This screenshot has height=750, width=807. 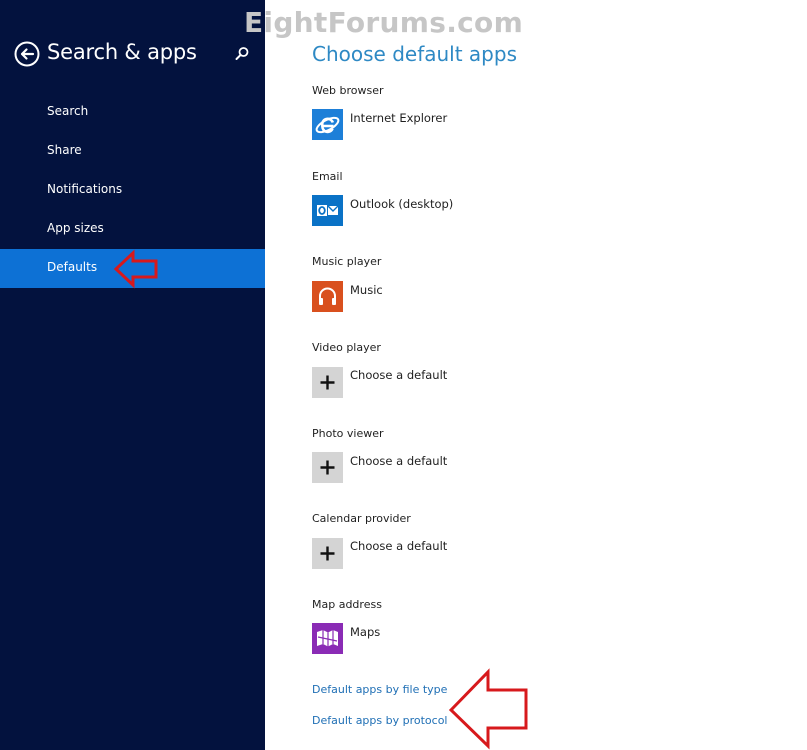 I want to click on sidebar-item-label: Defaults, so click(x=72, y=267).